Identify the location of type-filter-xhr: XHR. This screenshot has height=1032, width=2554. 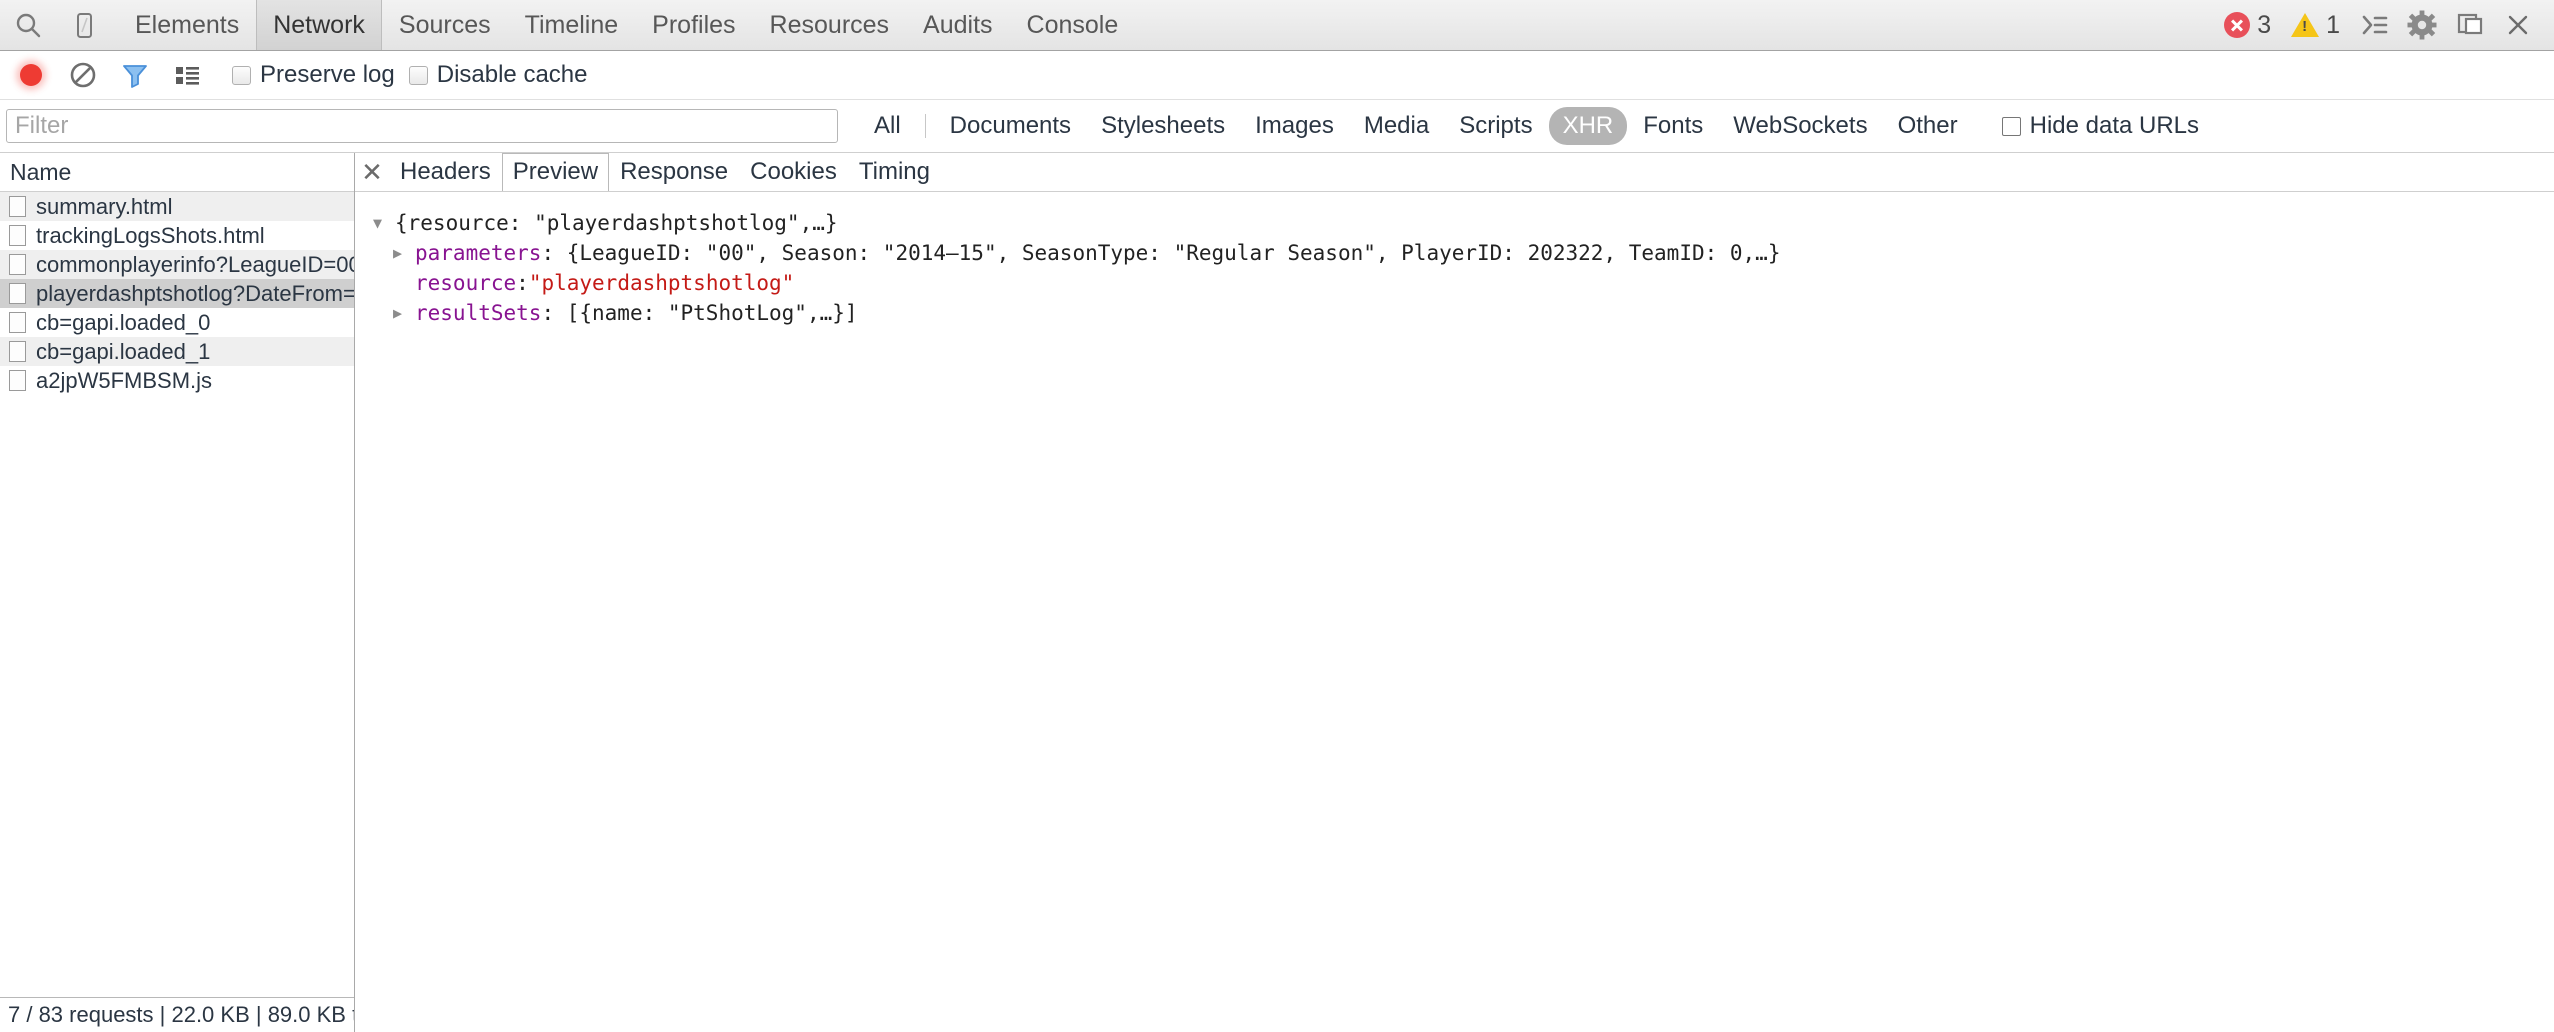
(1588, 126).